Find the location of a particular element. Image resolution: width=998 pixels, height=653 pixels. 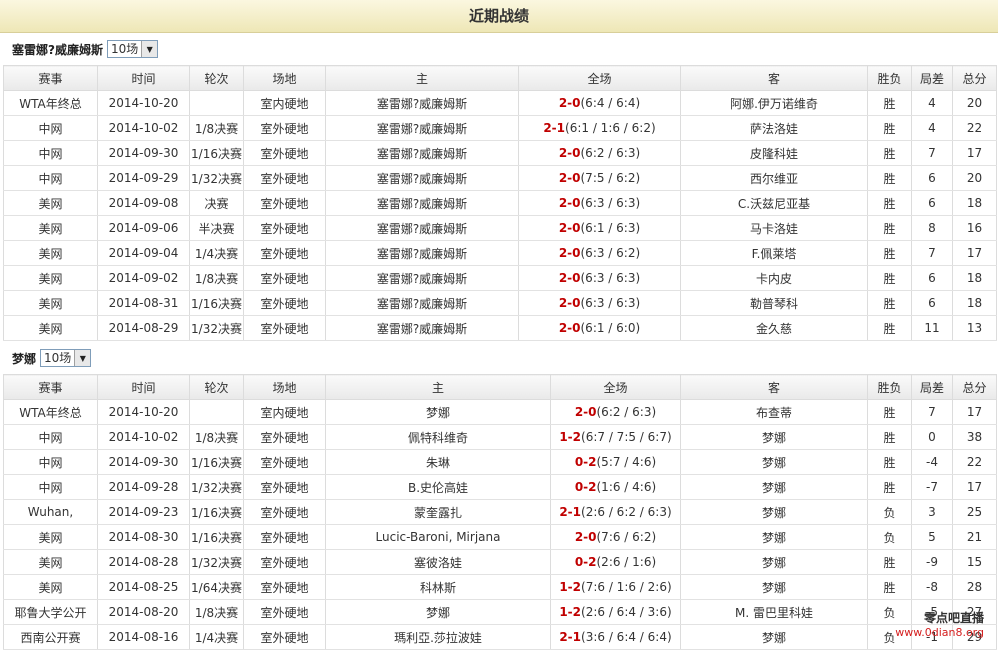

column-header: 场地 is located at coordinates (284, 78).